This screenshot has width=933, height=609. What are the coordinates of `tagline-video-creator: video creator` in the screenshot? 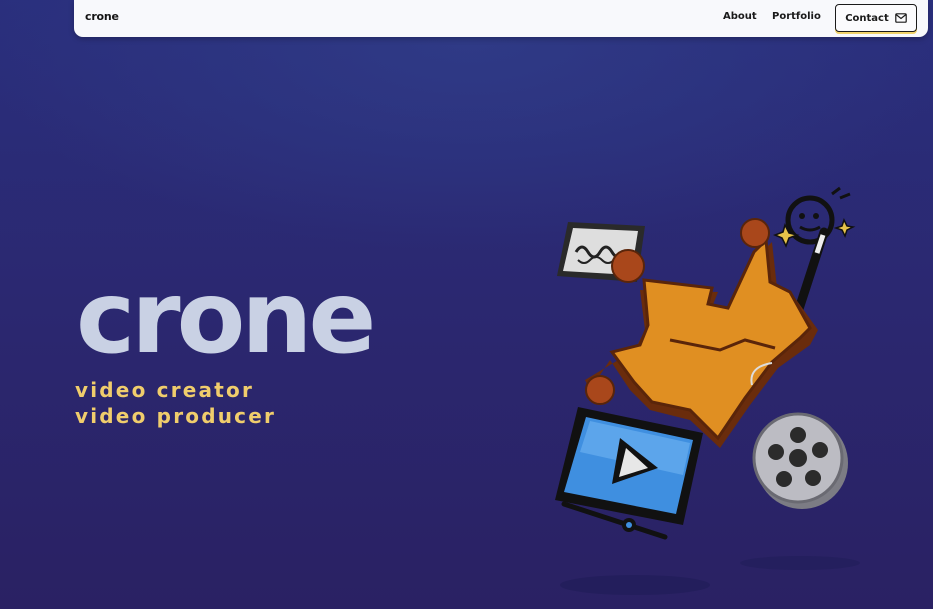 It's located at (165, 390).